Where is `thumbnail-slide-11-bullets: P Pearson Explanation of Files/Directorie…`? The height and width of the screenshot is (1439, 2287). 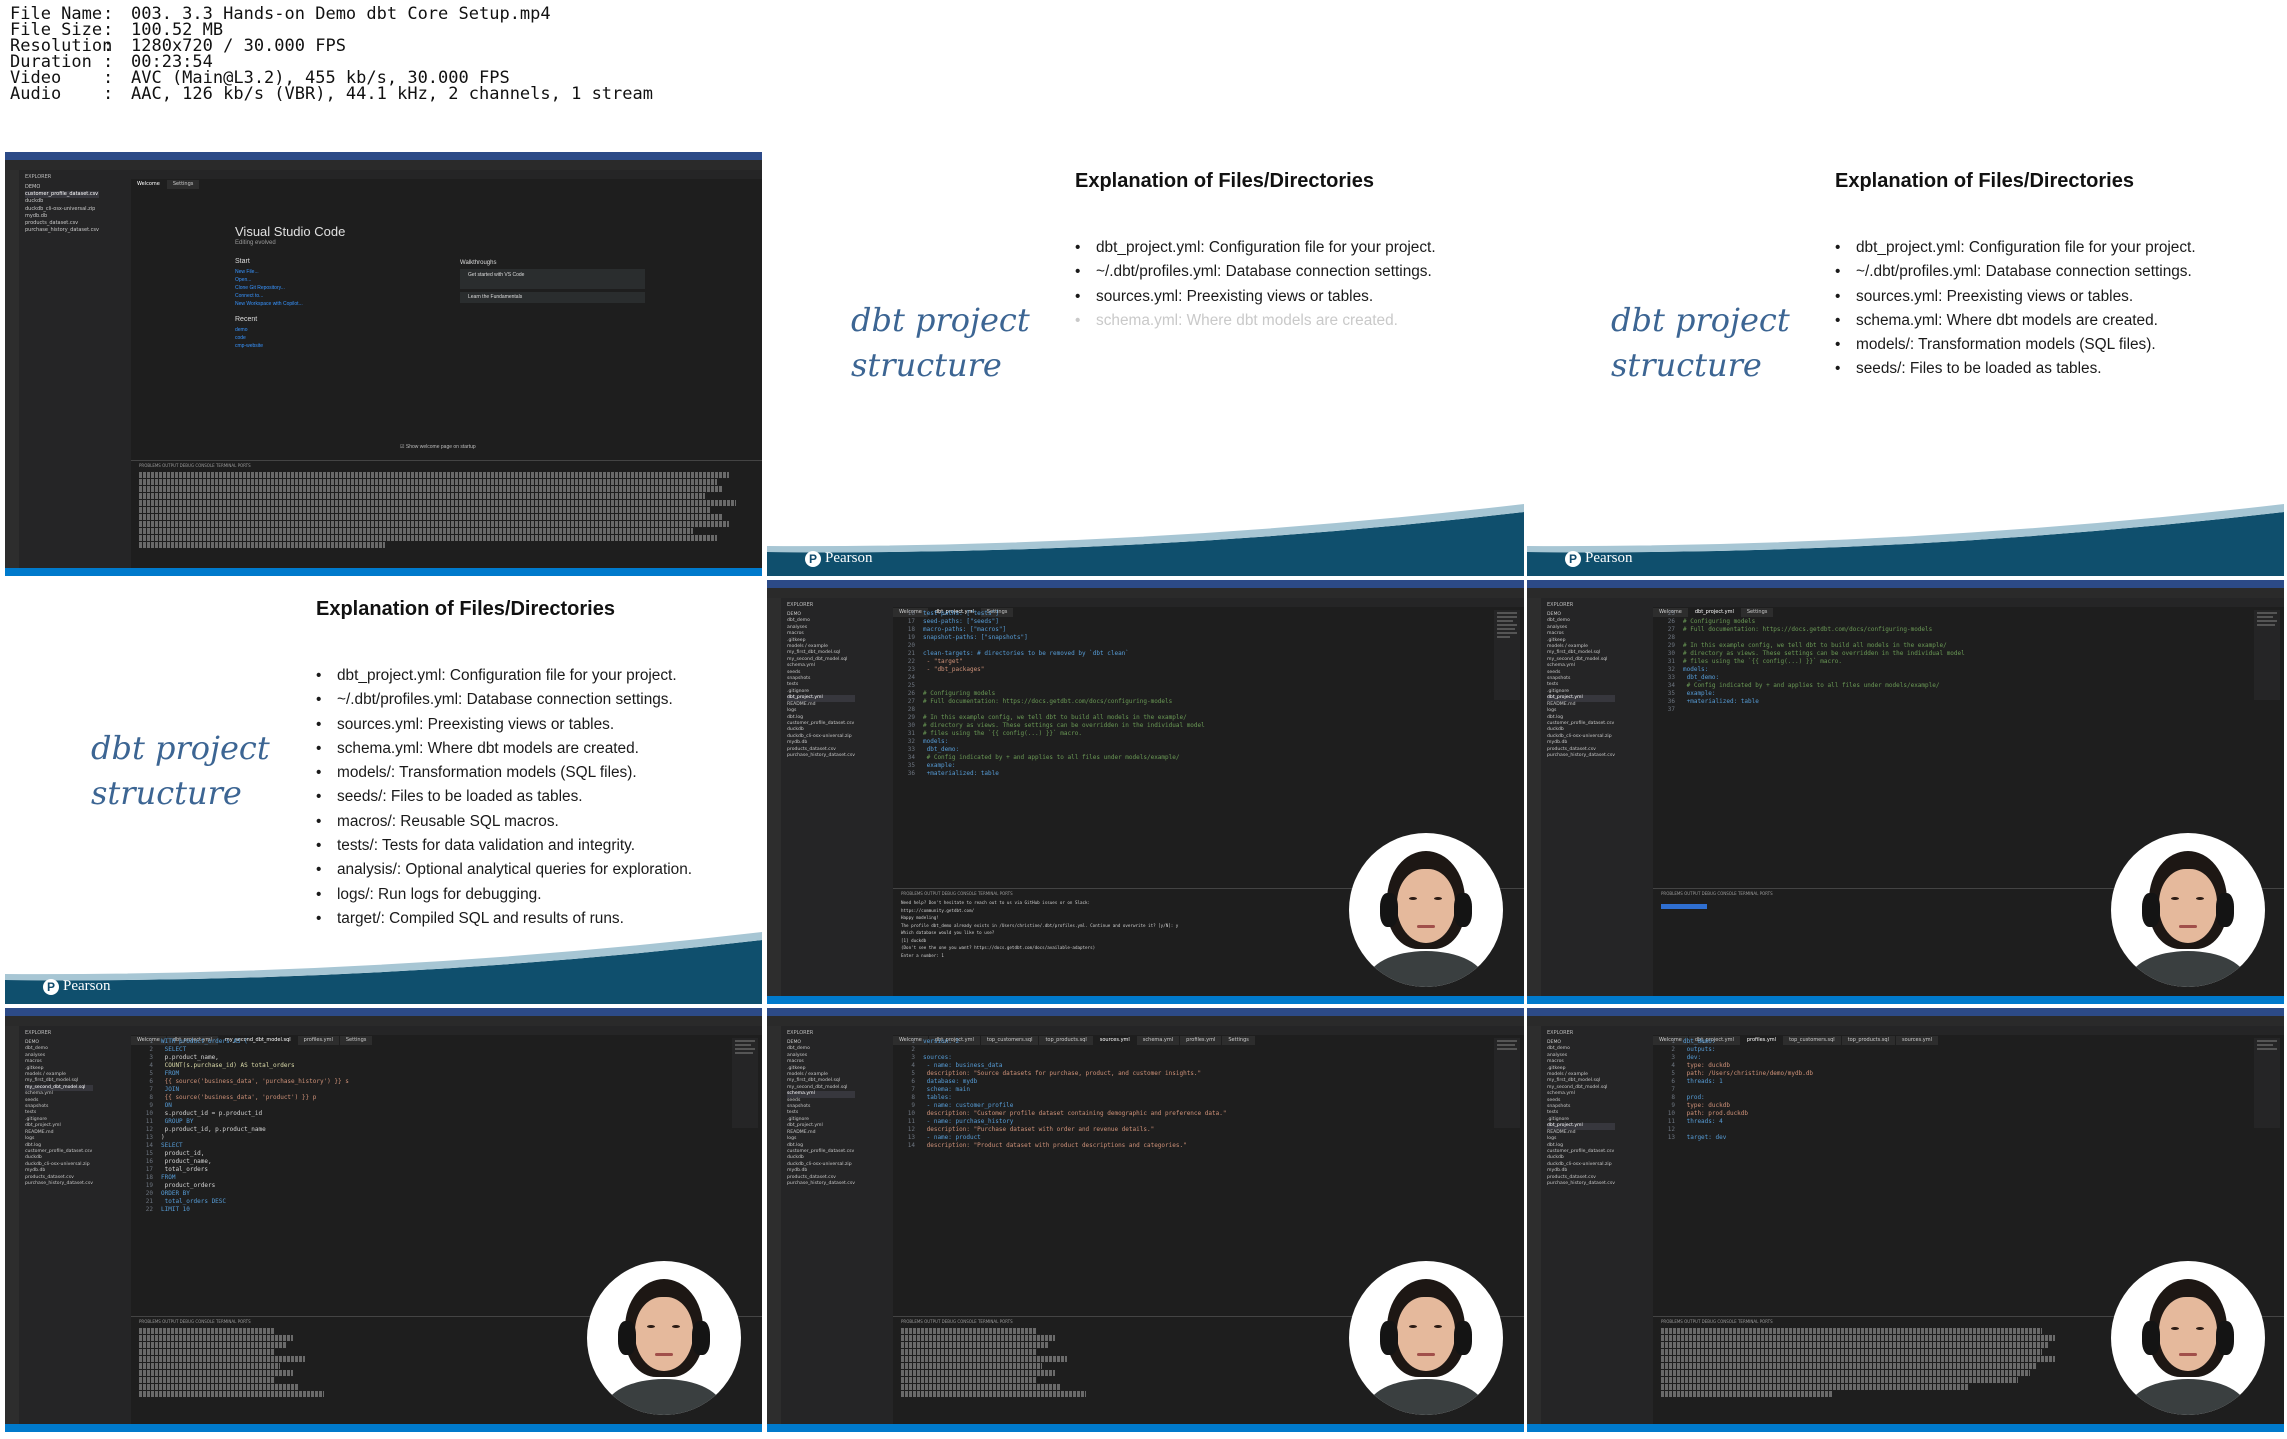 thumbnail-slide-11-bullets: P Pearson Explanation of Files/Directorie… is located at coordinates (383, 792).